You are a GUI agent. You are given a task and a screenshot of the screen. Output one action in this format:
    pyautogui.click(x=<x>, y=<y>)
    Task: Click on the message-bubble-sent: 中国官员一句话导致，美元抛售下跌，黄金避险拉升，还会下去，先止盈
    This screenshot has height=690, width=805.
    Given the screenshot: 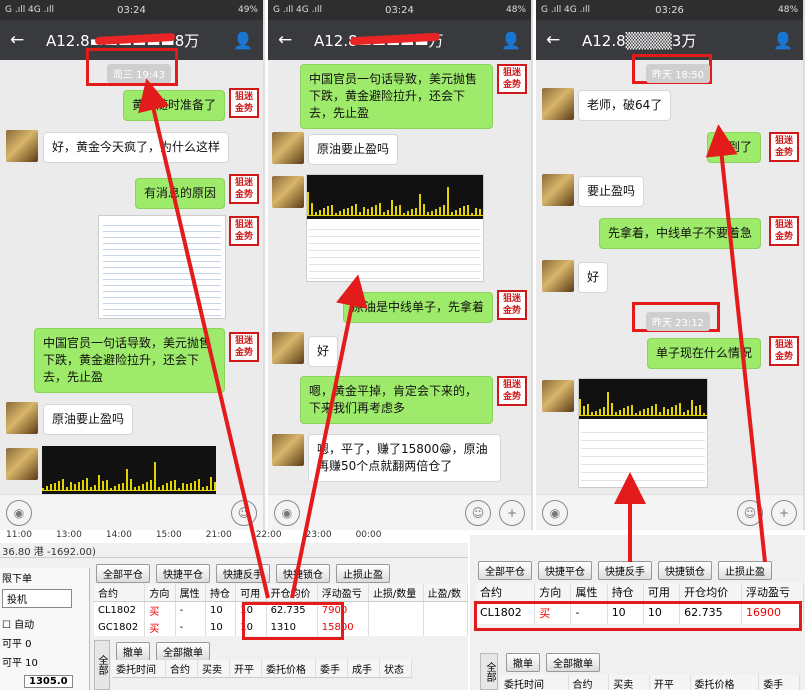 What is the action you would take?
    pyautogui.click(x=129, y=360)
    